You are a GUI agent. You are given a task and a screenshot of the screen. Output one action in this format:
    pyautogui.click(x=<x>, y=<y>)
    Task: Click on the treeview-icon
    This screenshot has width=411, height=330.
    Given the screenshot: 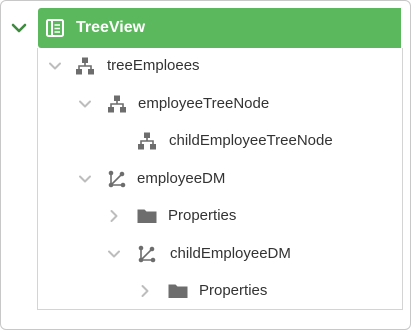 What is the action you would take?
    pyautogui.click(x=55, y=28)
    